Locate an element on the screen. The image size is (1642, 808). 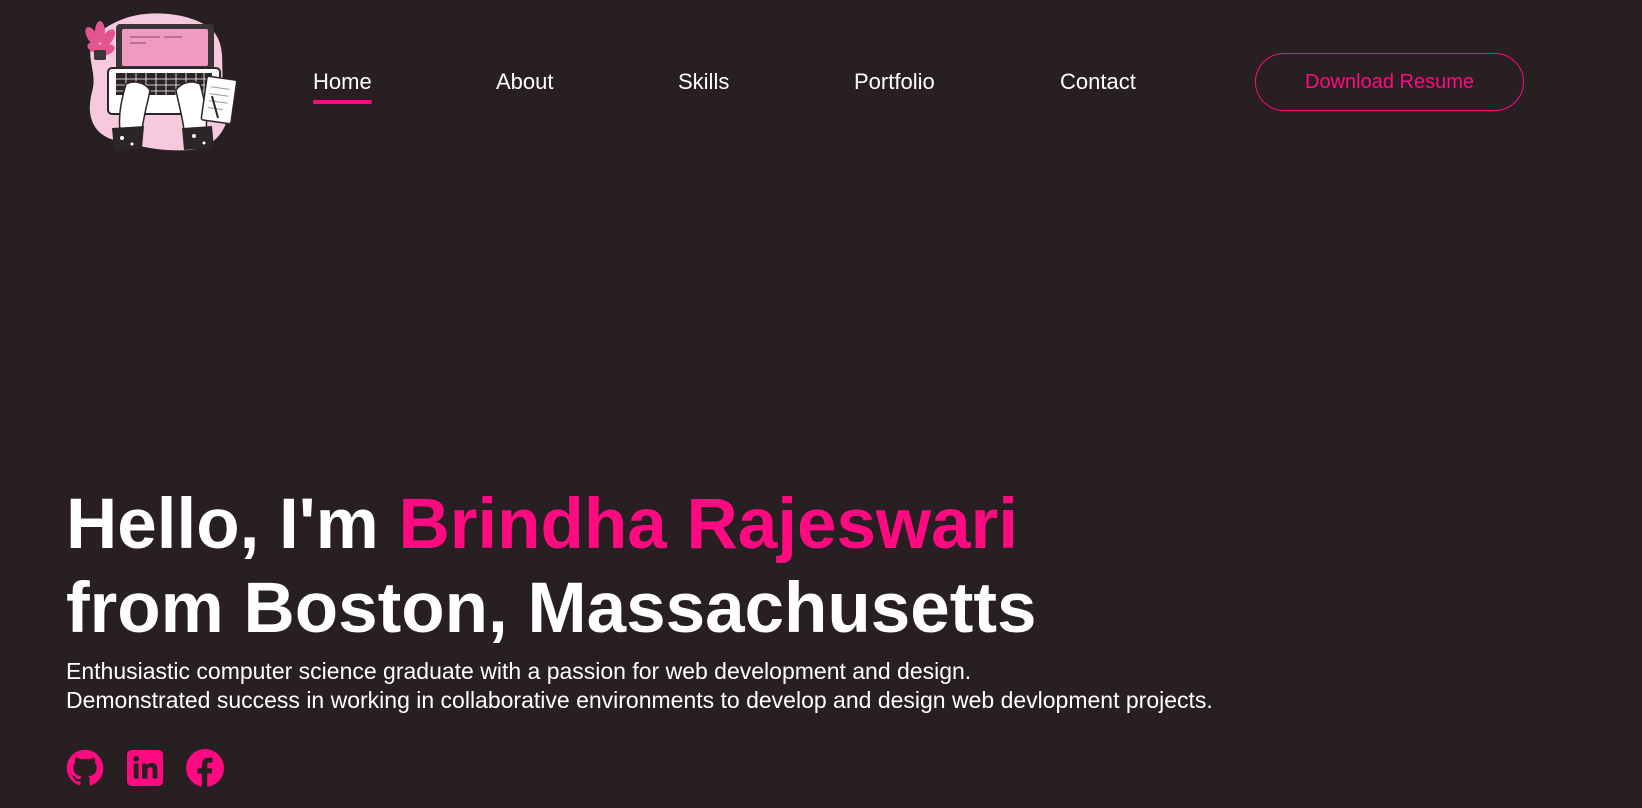
laptop-illustration-icon is located at coordinates (161, 82).